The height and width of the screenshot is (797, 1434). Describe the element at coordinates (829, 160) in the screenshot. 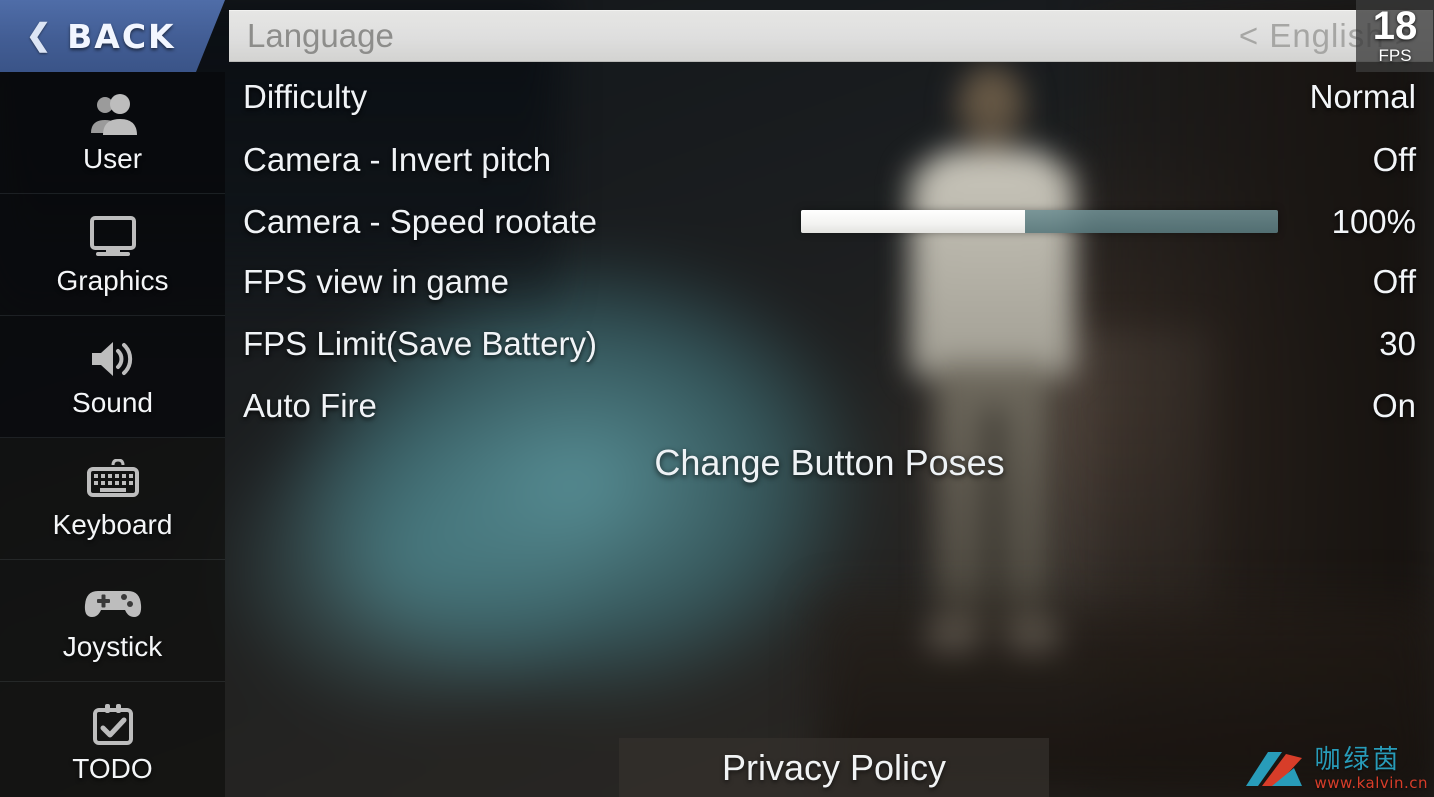

I see `settings-row-camera-invert-pitch: Camera - Invert pitch Off` at that location.